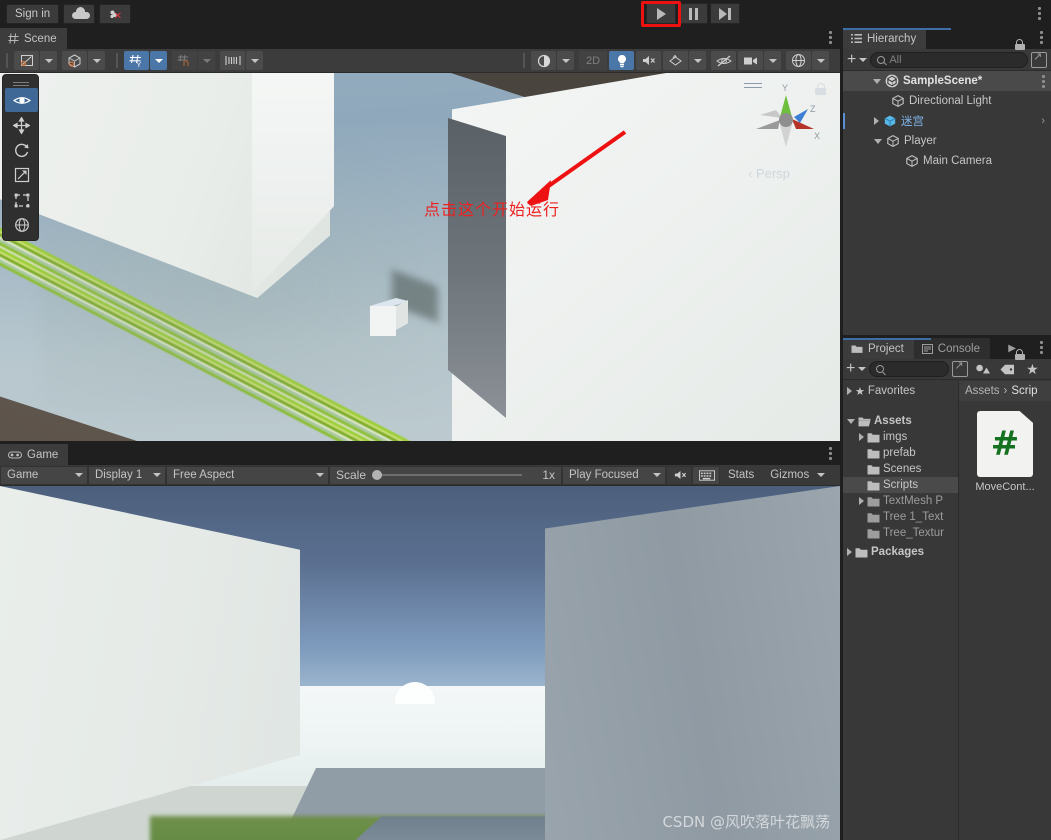 This screenshot has width=1051, height=840. Describe the element at coordinates (21, 150) in the screenshot. I see `rotate-tool-button` at that location.